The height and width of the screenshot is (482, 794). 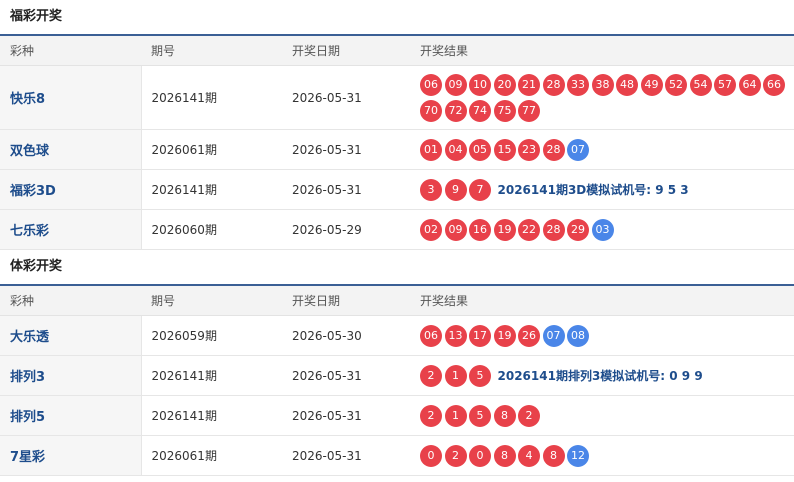 I want to click on red-ball: 16, so click(x=480, y=229).